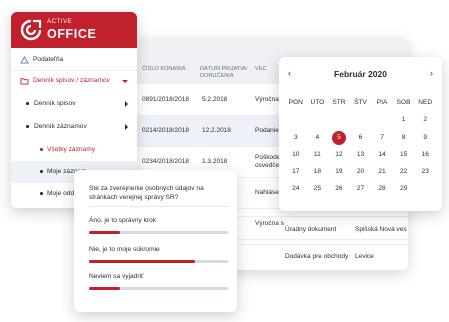 The height and width of the screenshot is (322, 449). Describe the element at coordinates (360, 74) in the screenshot. I see `calendar-month-title: Február 2020` at that location.